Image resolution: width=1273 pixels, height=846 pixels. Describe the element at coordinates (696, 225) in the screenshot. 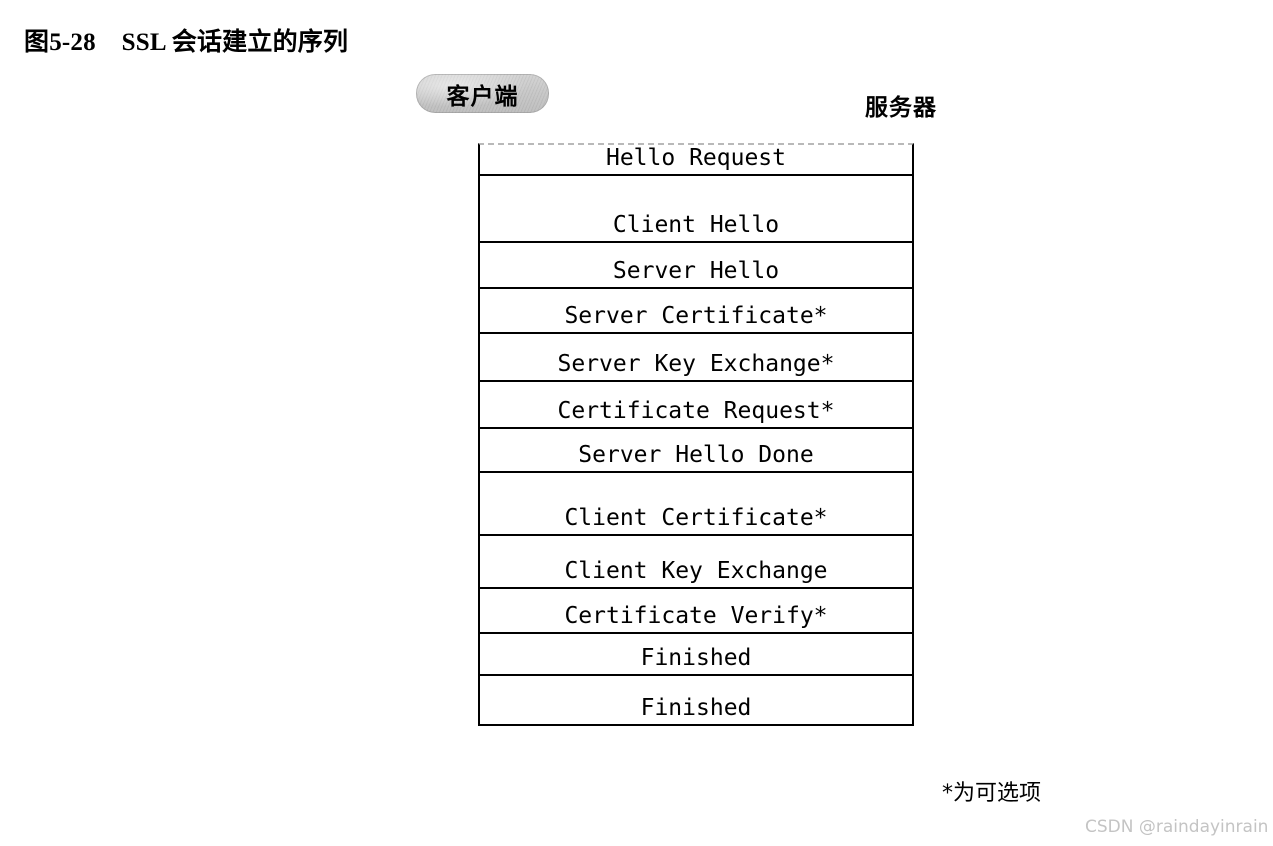

I see `message-row-label: Client Hello` at that location.